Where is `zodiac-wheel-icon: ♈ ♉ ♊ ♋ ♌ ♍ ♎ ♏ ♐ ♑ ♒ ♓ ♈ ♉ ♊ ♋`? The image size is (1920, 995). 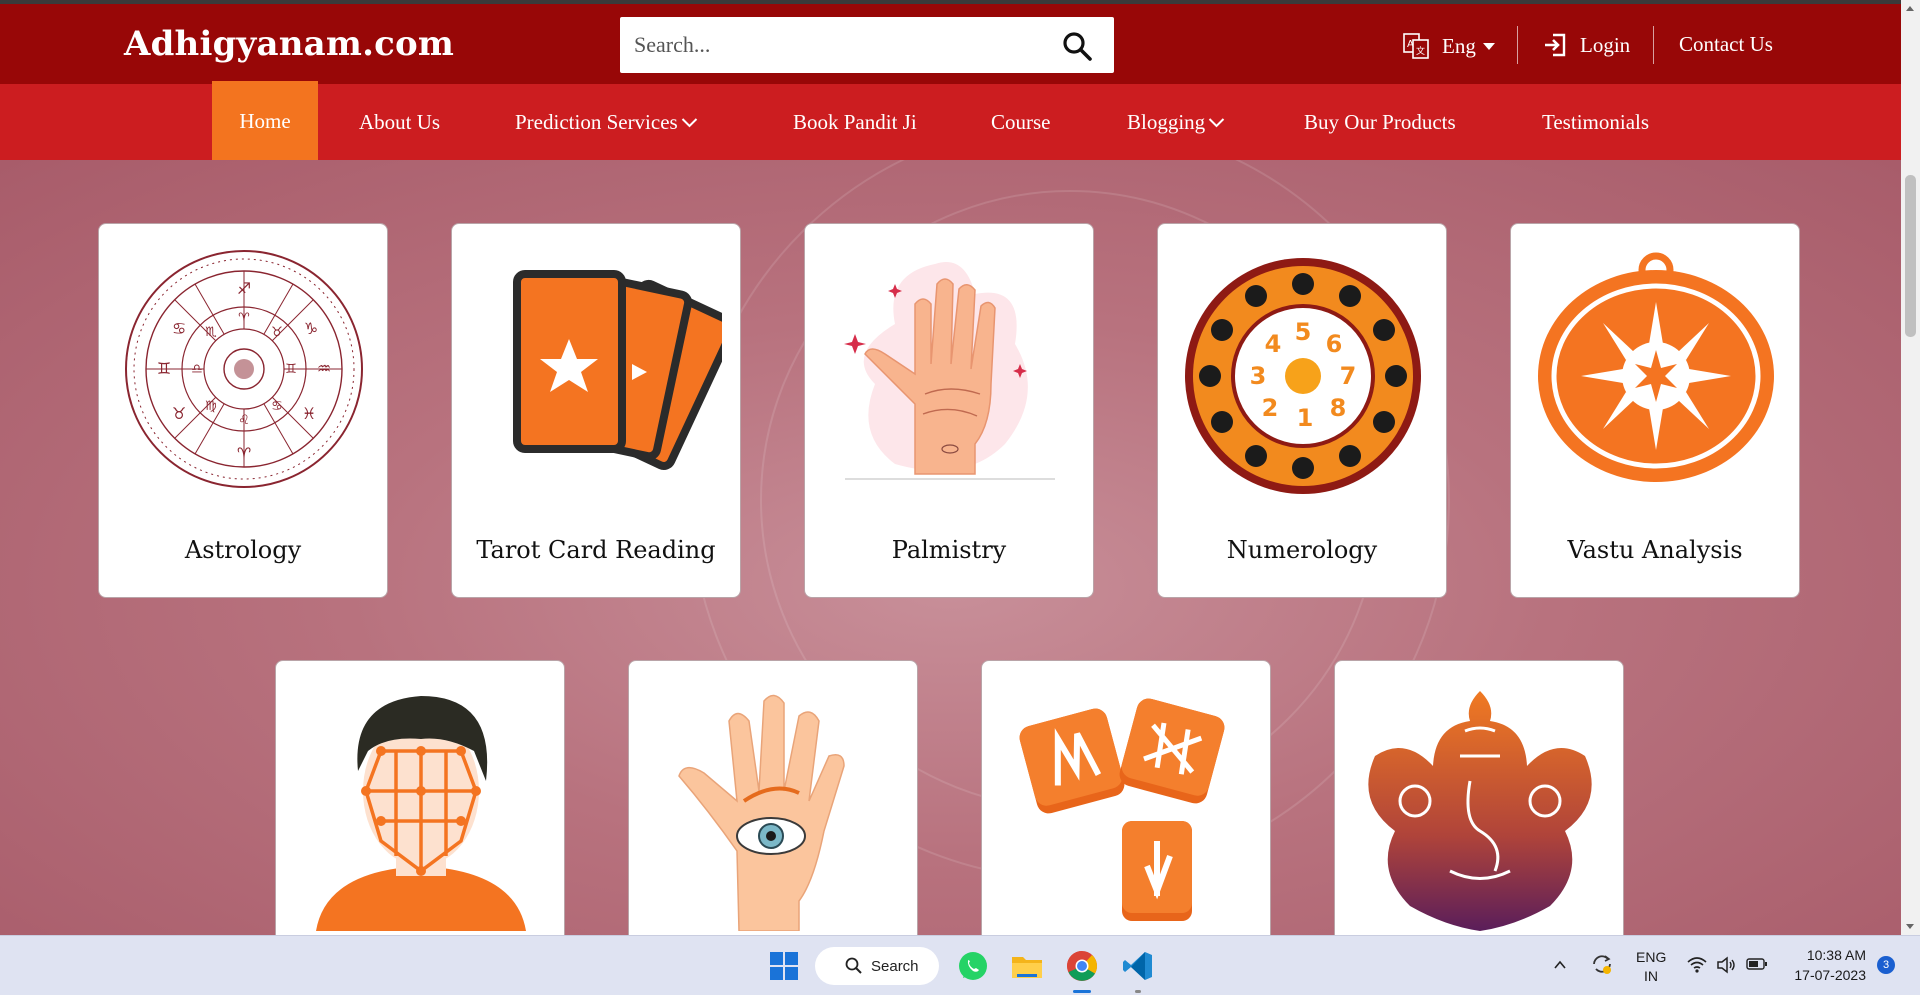
zodiac-wheel-icon: ♈ ♉ ♊ ♋ ♌ ♍ ♎ ♏ ♐ ♑ ♒ ♓ ♈ ♉ ♊ ♋ is located at coordinates (244, 369).